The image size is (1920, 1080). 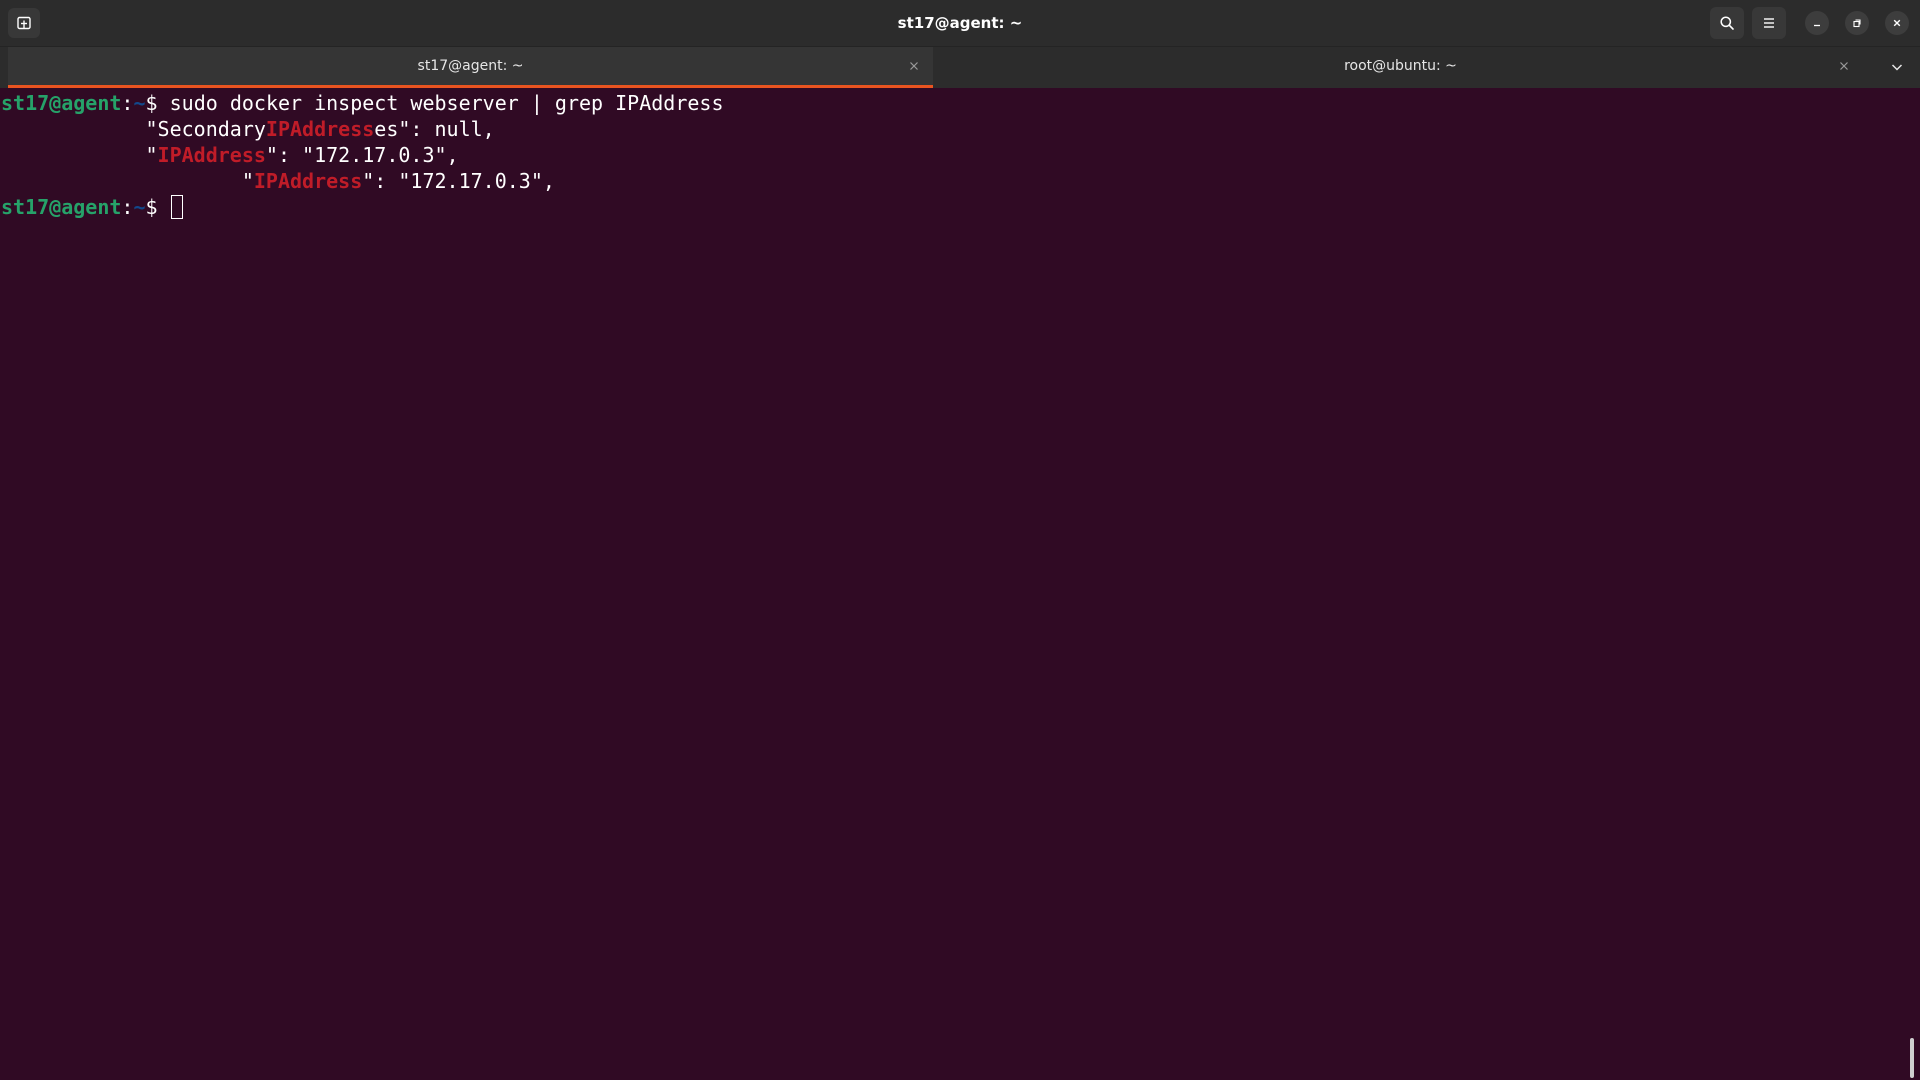 I want to click on output-text: "Secondary, so click(x=133, y=129).